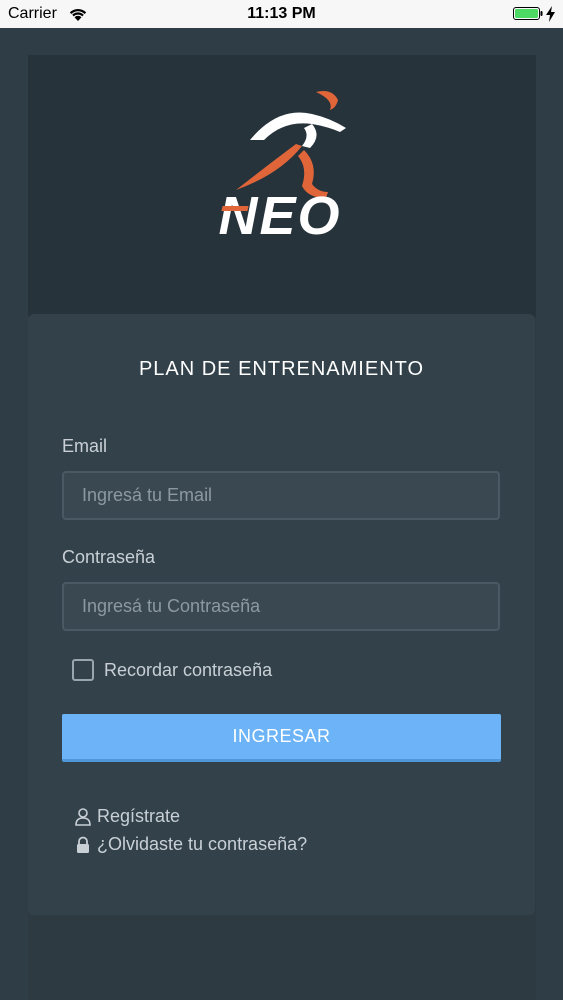 Image resolution: width=563 pixels, height=1000 pixels. What do you see at coordinates (85, 446) in the screenshot?
I see `email-label: Email` at bounding box center [85, 446].